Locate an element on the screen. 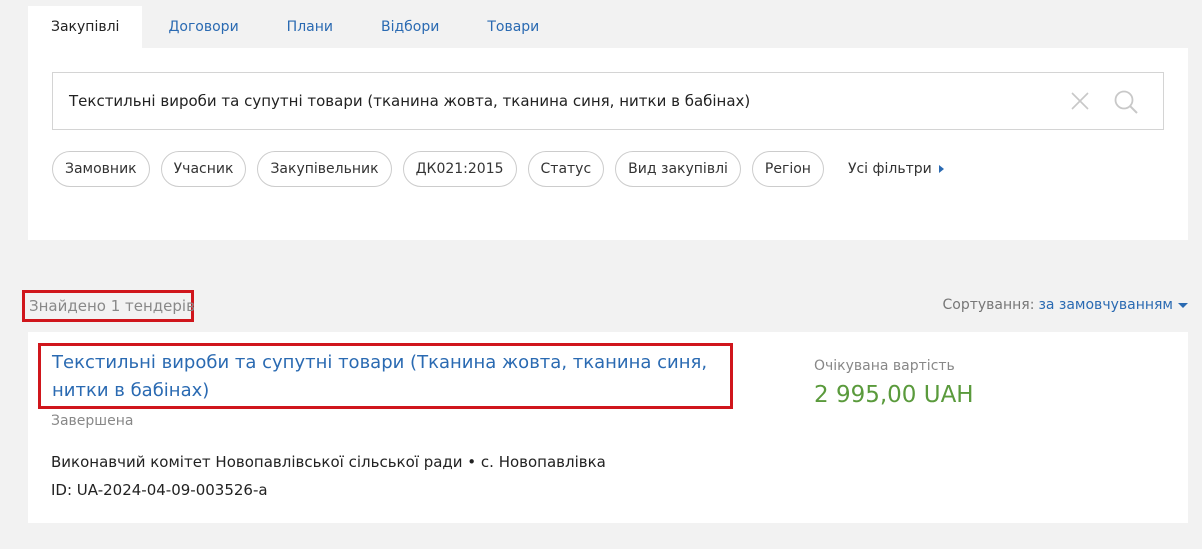  tab-plans: Плани is located at coordinates (310, 27).